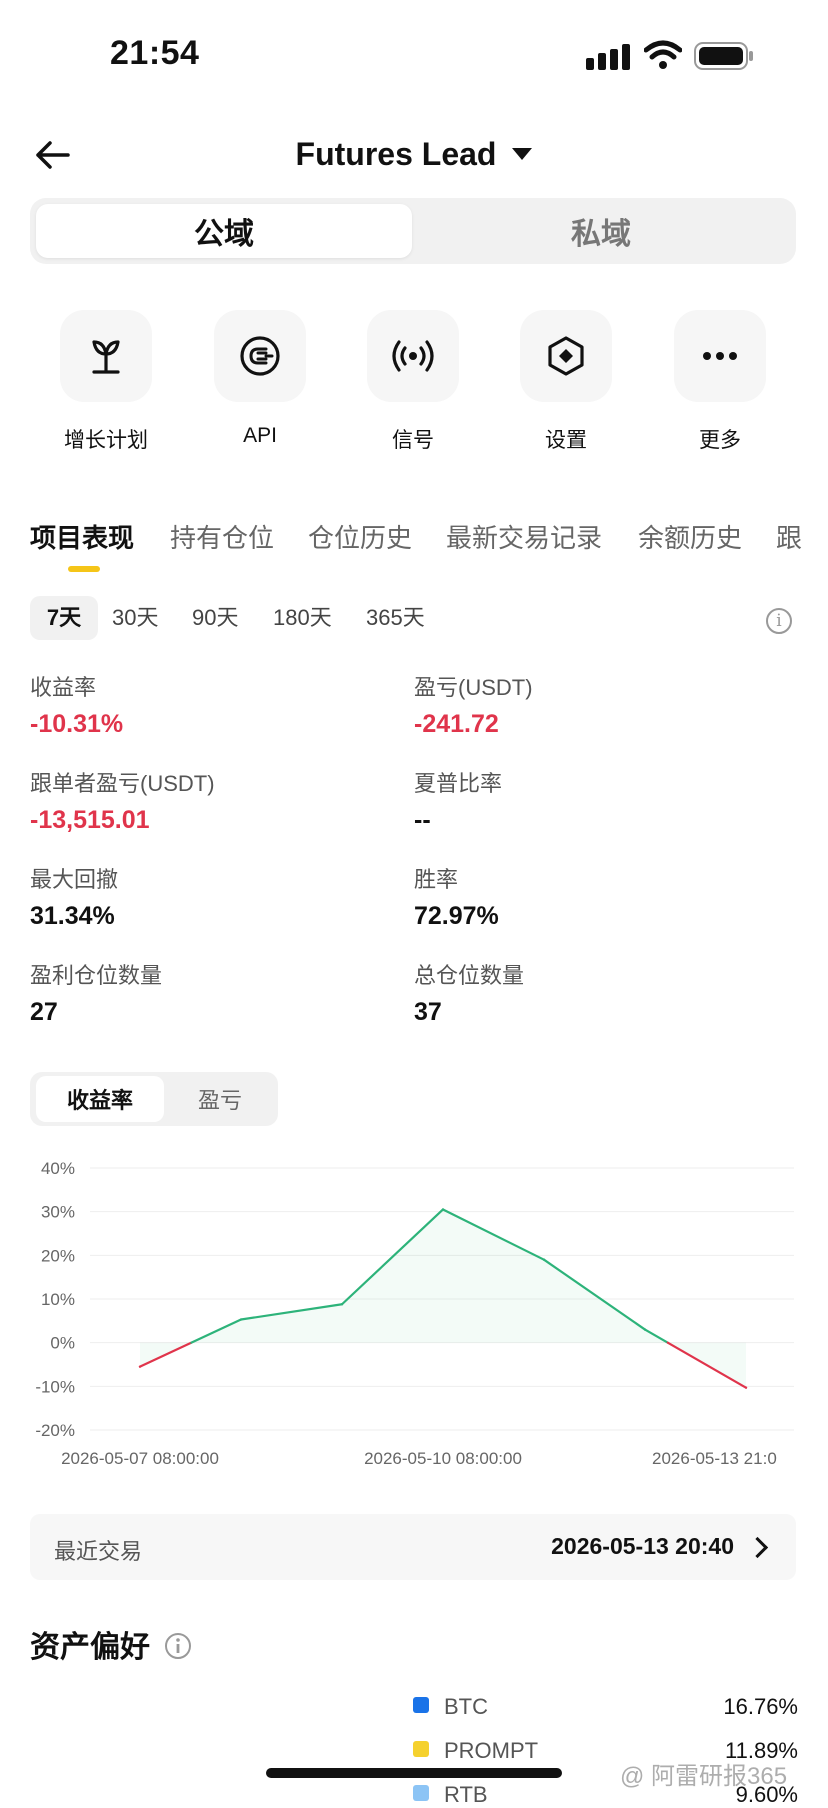 This screenshot has height=1808, width=828. I want to click on metric-follower-pnl-value: -13,515.01, so click(90, 820).